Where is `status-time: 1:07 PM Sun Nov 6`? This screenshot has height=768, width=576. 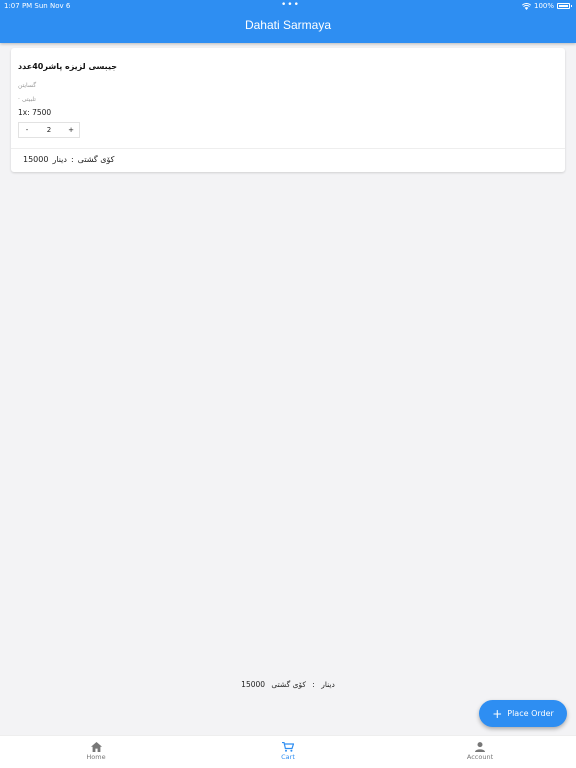
status-time: 1:07 PM Sun Nov 6 is located at coordinates (37, 6).